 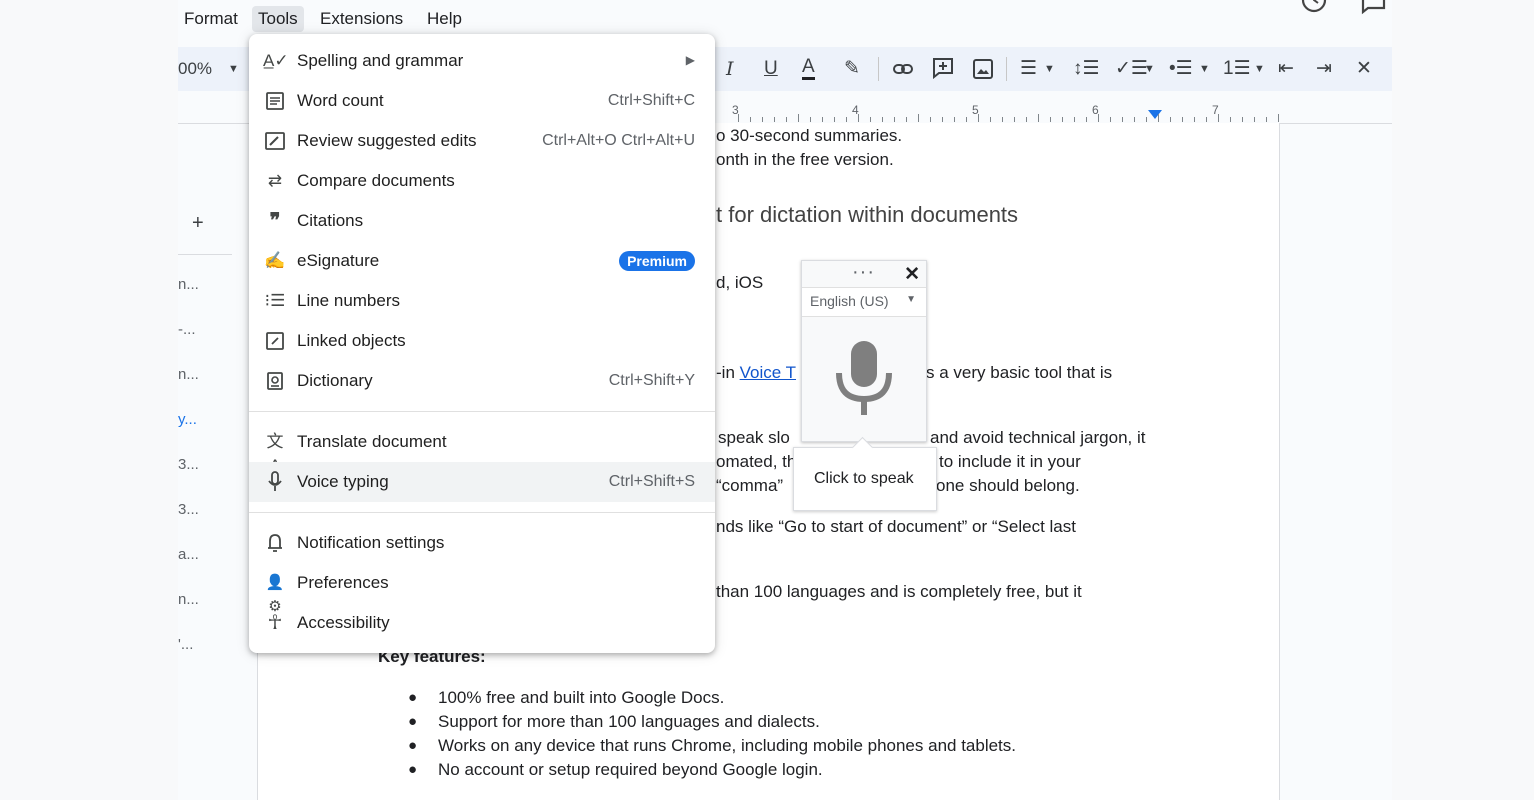 What do you see at coordinates (482, 482) in the screenshot?
I see `menu-item-voice-typing: Voice typing Ctrl+Shift+S` at bounding box center [482, 482].